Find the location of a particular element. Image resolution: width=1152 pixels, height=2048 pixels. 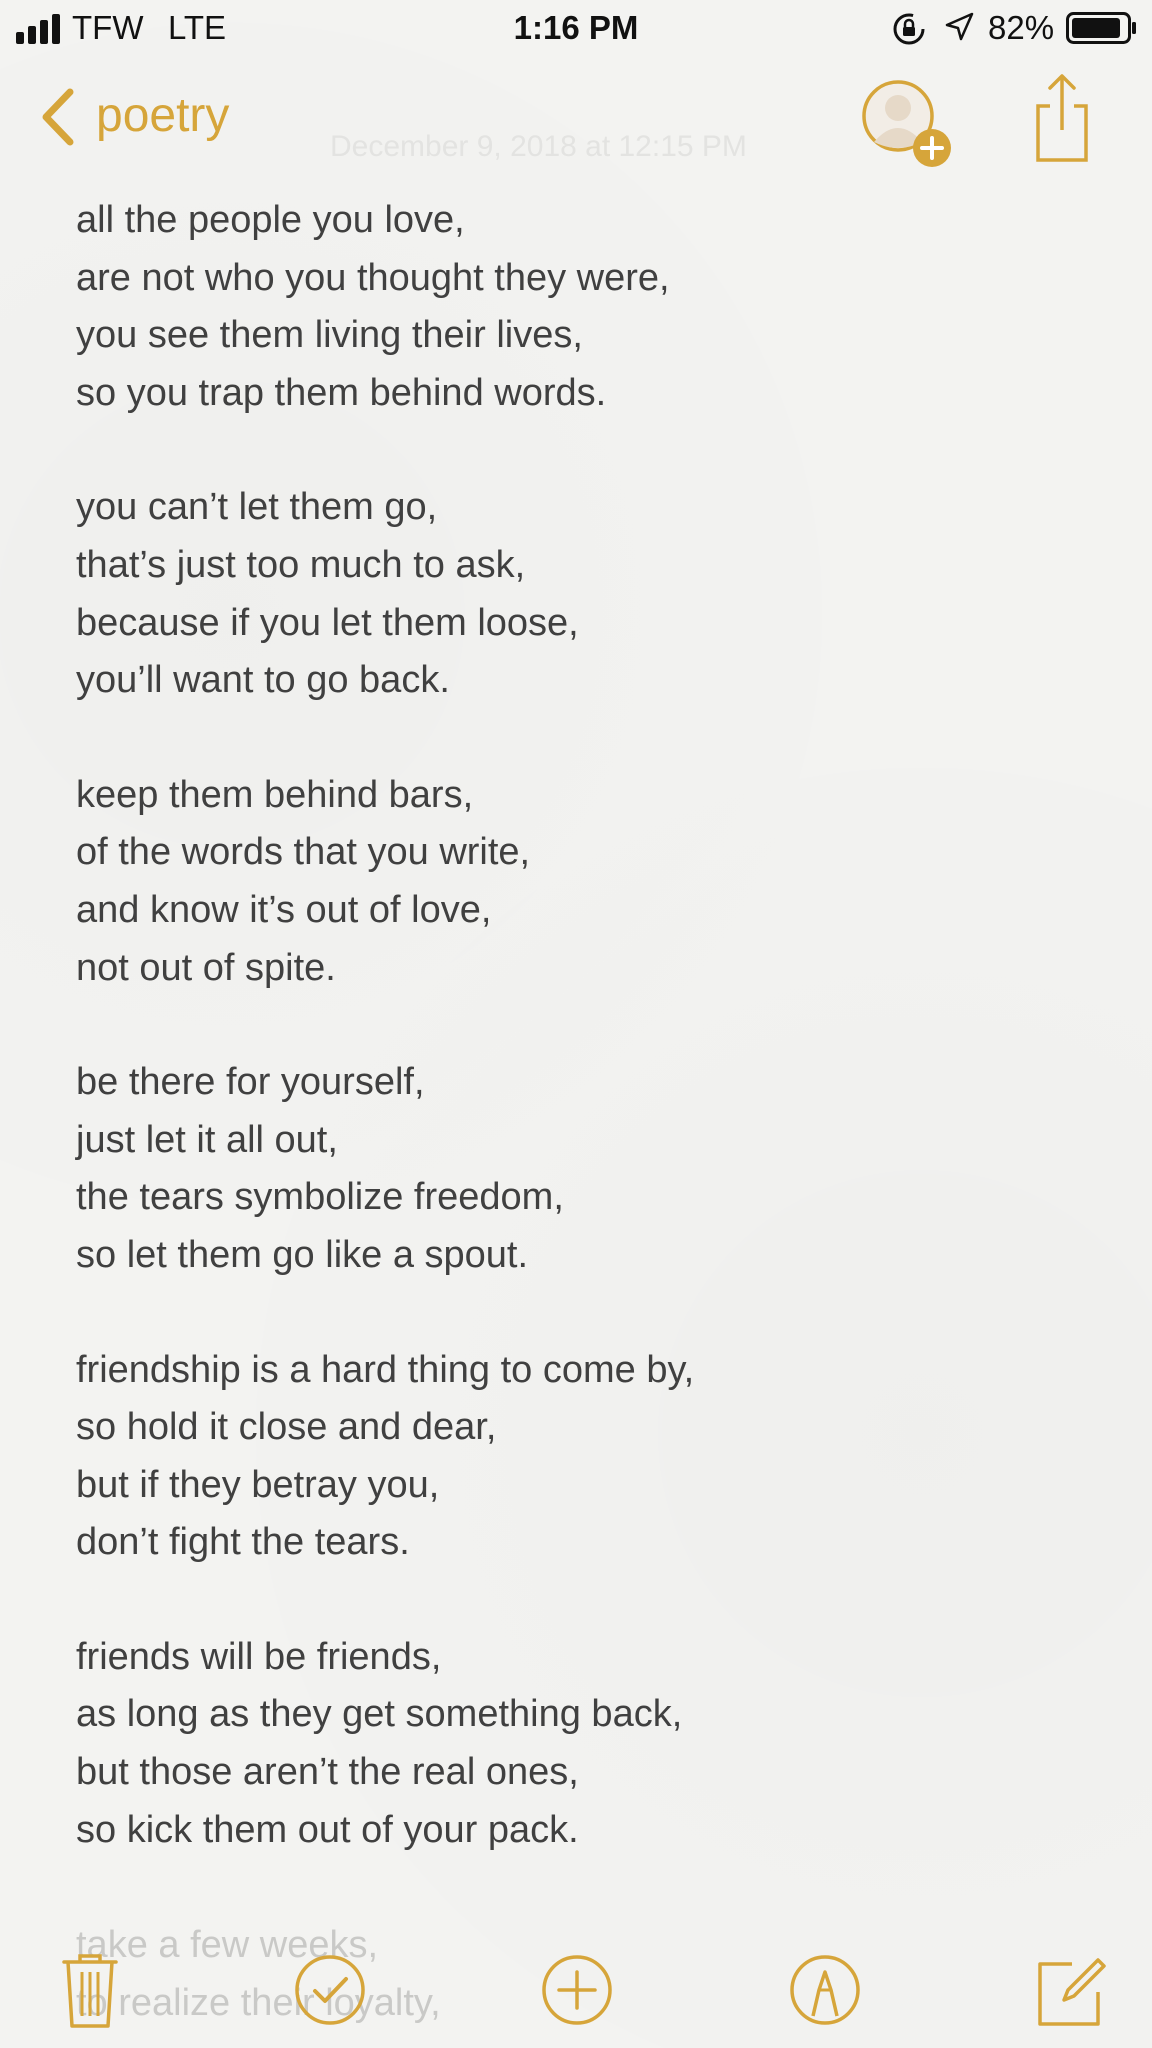

checklist-icon is located at coordinates (330, 1990).